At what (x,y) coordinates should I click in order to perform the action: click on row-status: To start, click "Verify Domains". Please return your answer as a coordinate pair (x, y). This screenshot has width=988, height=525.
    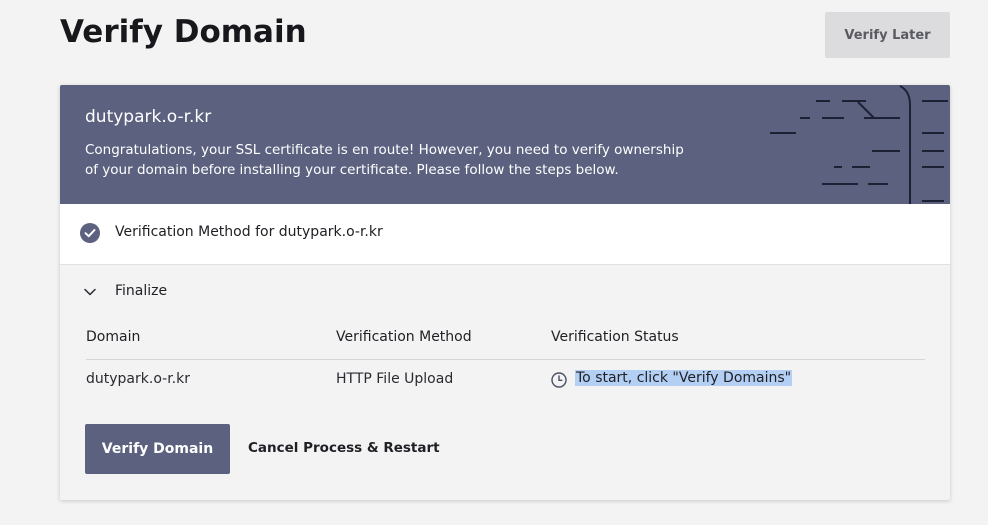
    Looking at the image, I should click on (684, 378).